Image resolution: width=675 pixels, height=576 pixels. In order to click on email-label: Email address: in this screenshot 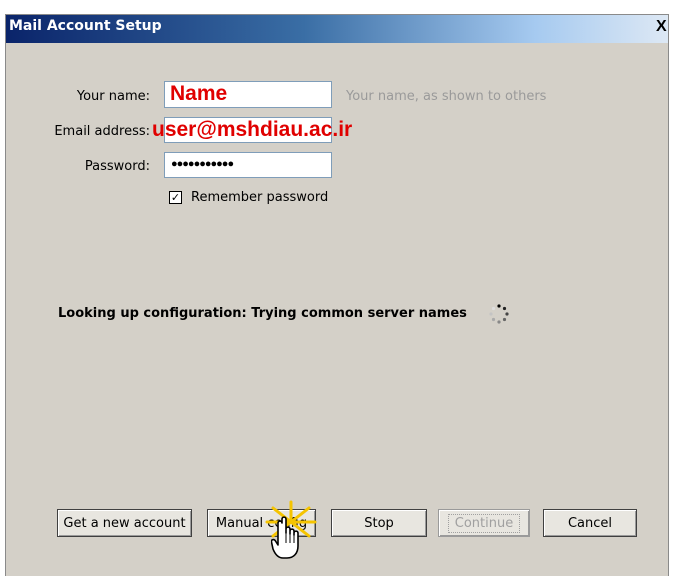, I will do `click(102, 131)`.